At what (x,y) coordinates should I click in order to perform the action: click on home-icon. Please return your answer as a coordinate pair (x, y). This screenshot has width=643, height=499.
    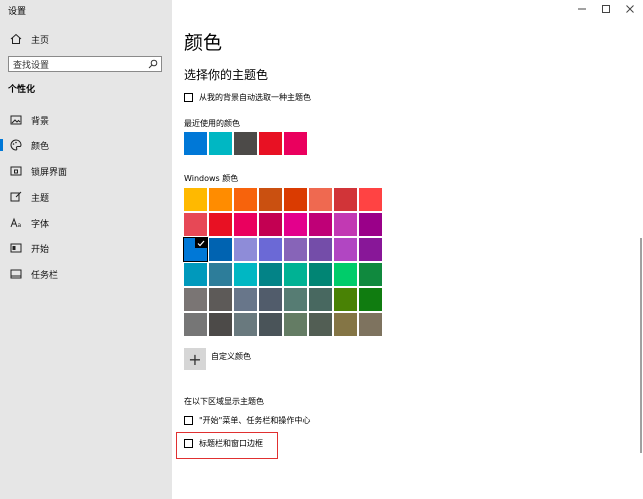
    Looking at the image, I should click on (16, 39).